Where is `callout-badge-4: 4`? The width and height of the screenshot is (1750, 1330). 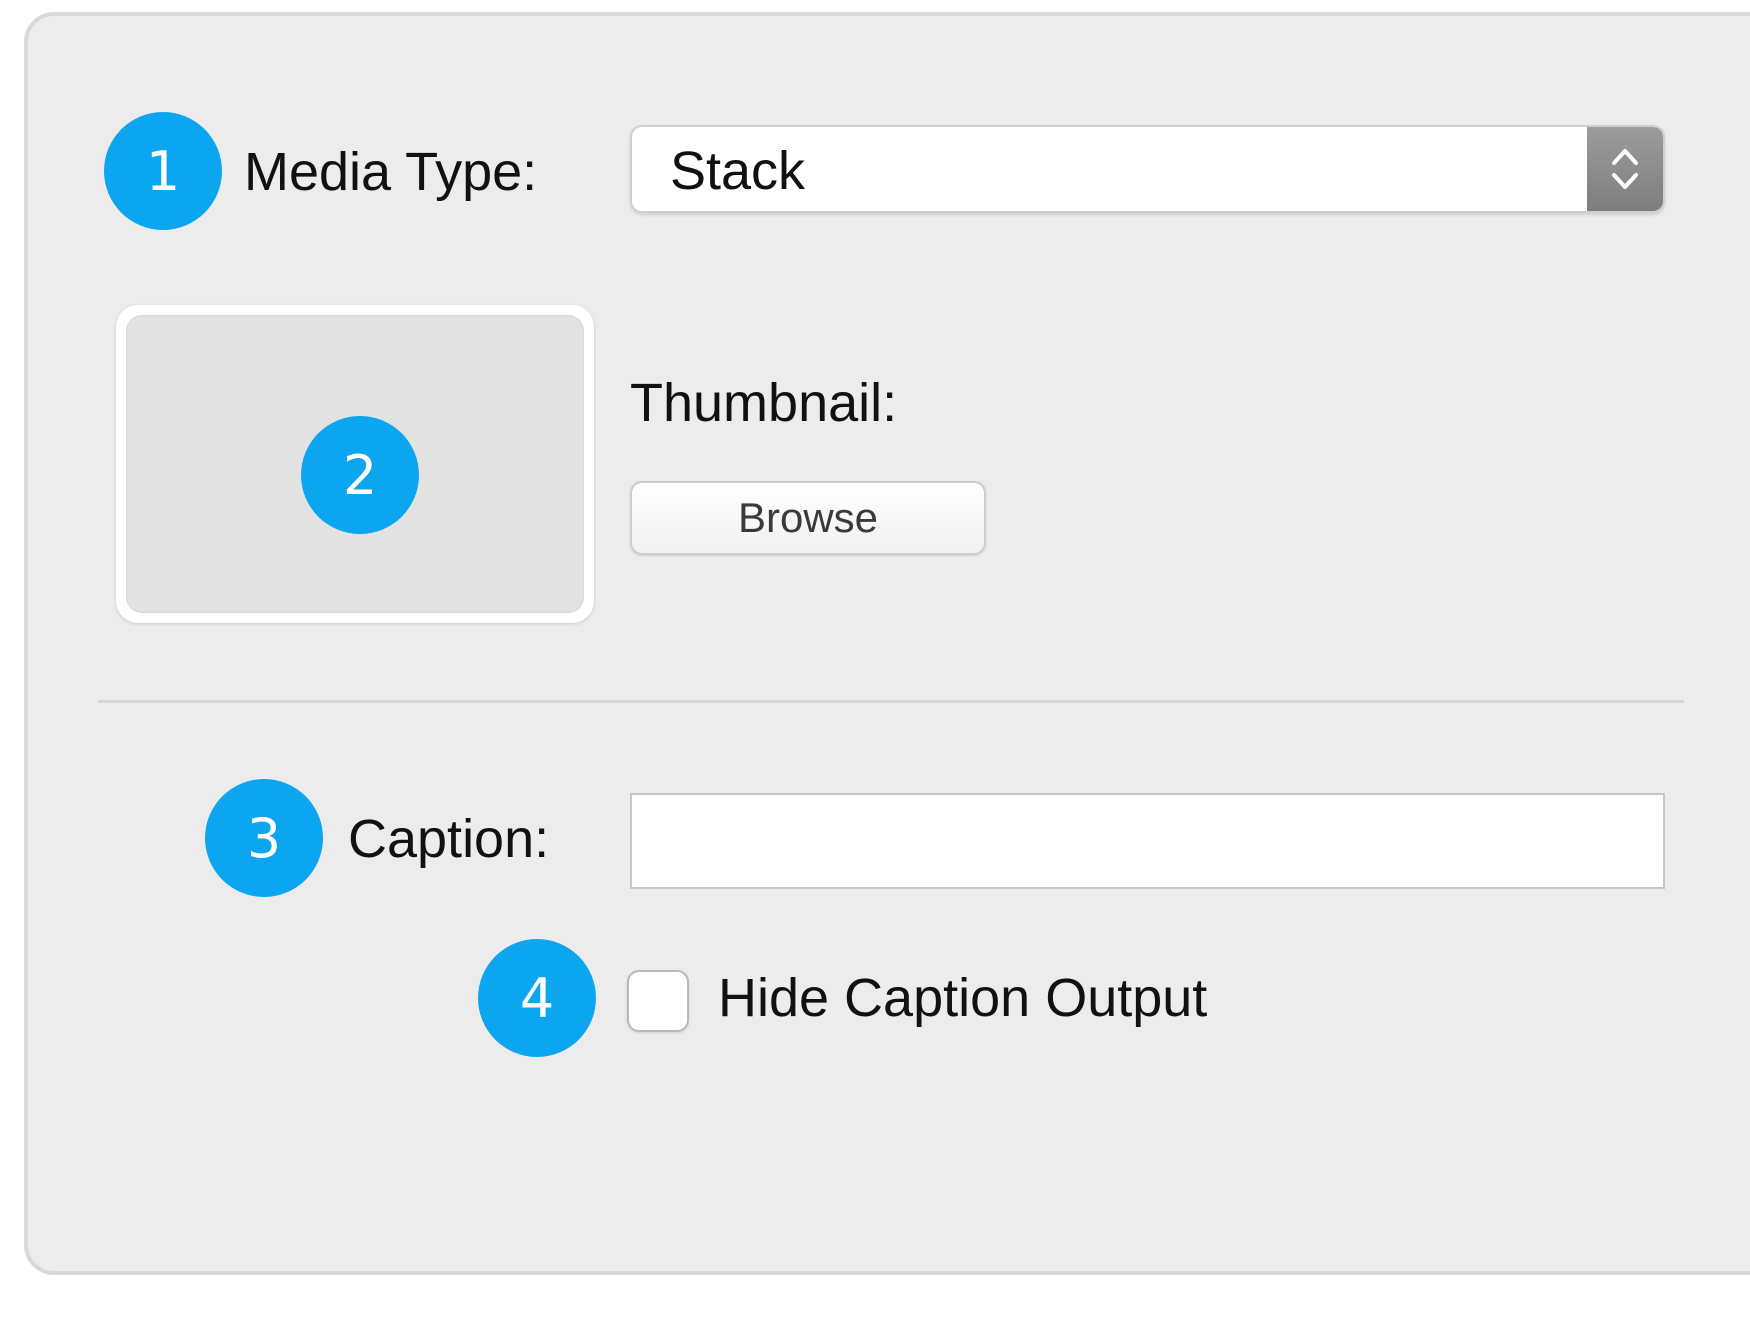
callout-badge-4: 4 is located at coordinates (537, 998).